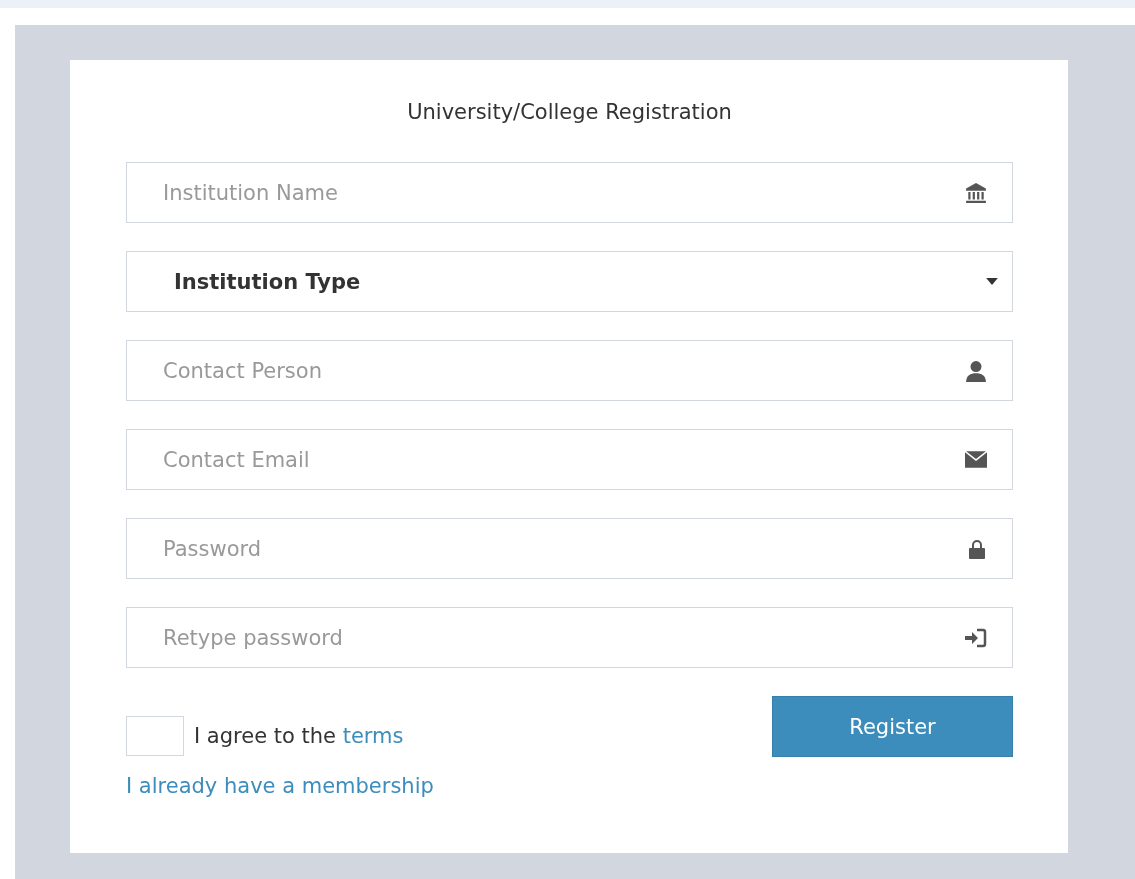 This screenshot has height=879, width=1135. Describe the element at coordinates (976, 637) in the screenshot. I see `sign-in-icon` at that location.